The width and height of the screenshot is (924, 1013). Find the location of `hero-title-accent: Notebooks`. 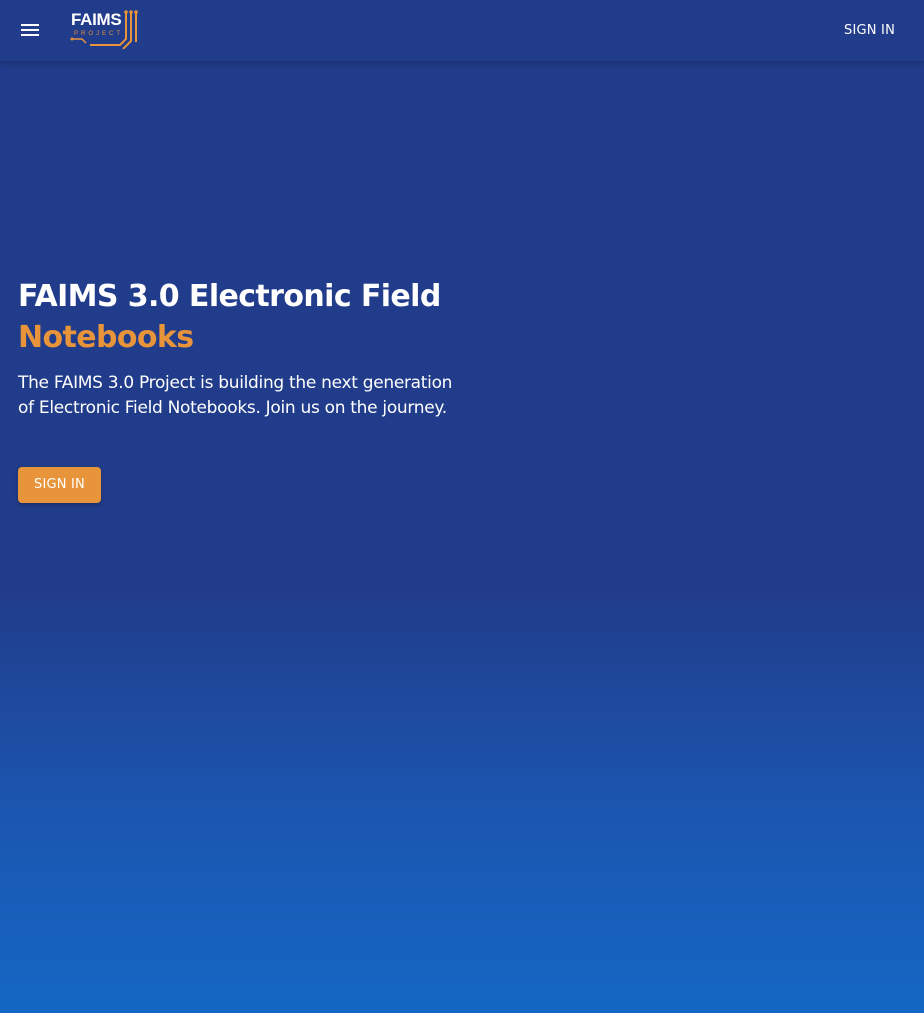

hero-title-accent: Notebooks is located at coordinates (106, 337).